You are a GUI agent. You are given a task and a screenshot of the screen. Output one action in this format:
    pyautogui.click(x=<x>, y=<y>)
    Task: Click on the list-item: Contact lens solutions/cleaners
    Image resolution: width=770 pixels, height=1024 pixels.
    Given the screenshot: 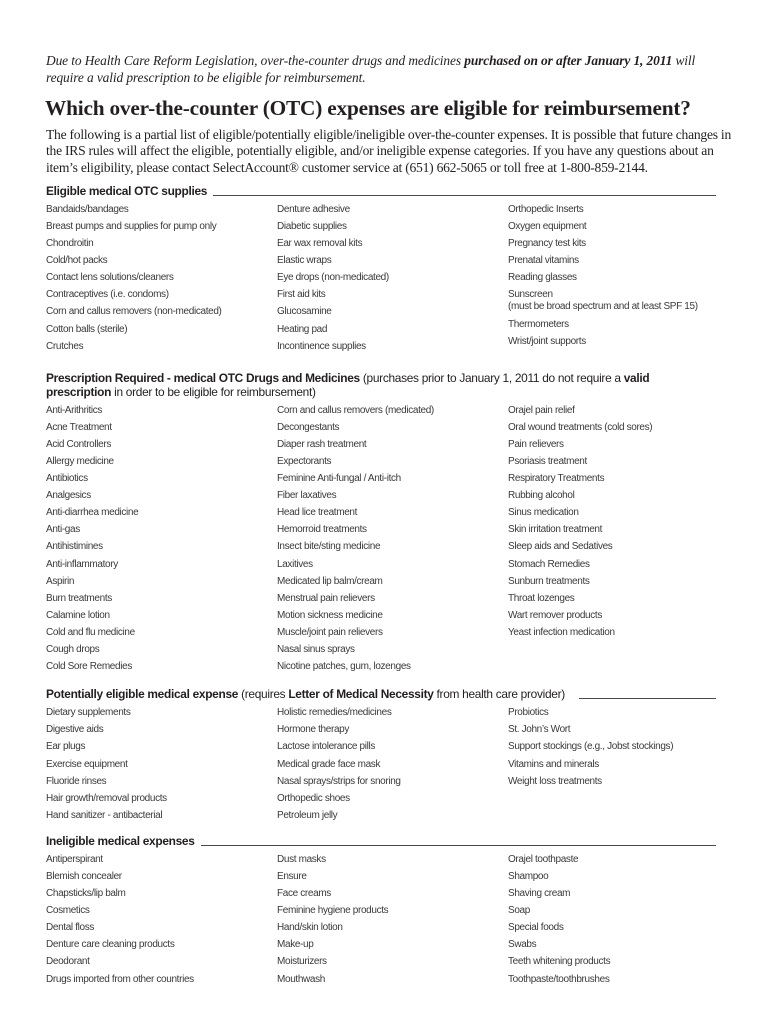 What is the action you would take?
    pyautogui.click(x=110, y=278)
    